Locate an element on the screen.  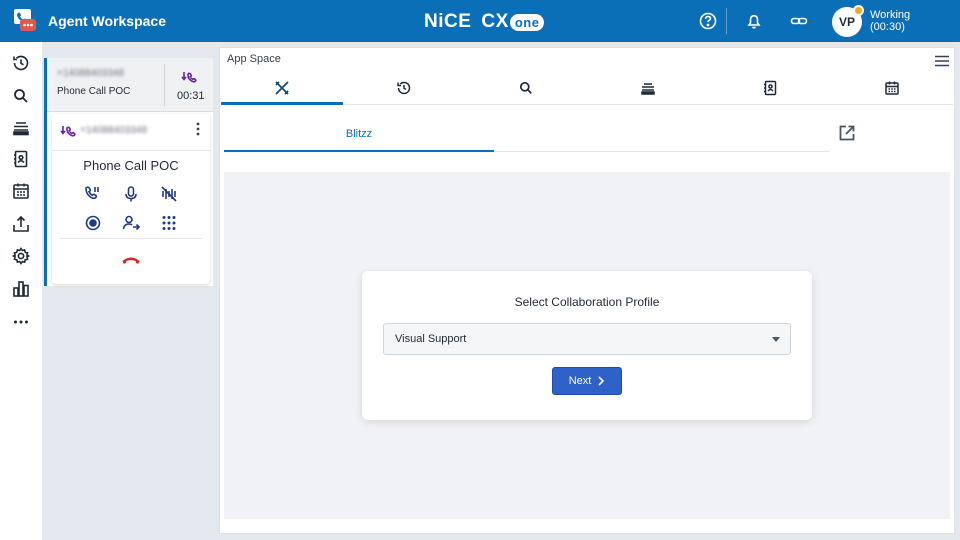
record-icon is located at coordinates (93, 223).